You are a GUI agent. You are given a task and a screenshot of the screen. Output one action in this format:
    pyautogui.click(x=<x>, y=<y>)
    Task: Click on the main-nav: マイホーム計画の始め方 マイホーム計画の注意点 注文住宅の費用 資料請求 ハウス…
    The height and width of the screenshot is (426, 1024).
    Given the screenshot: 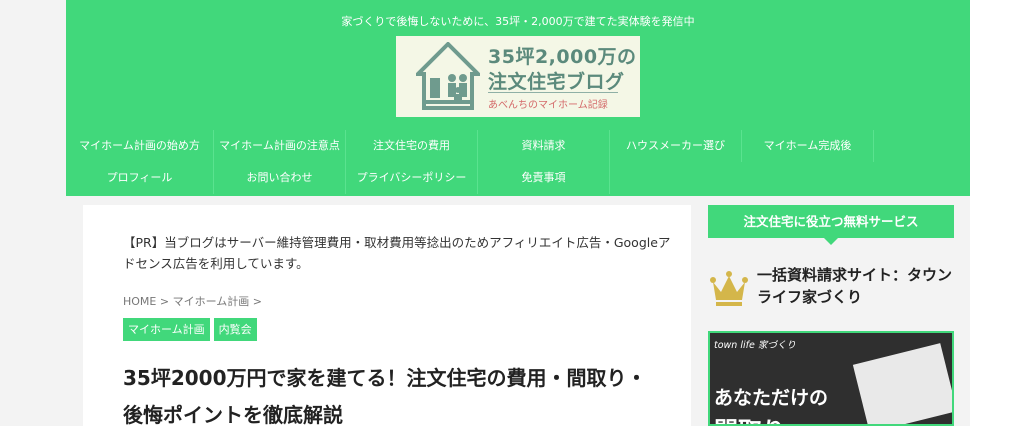 What is the action you would take?
    pyautogui.click(x=518, y=162)
    